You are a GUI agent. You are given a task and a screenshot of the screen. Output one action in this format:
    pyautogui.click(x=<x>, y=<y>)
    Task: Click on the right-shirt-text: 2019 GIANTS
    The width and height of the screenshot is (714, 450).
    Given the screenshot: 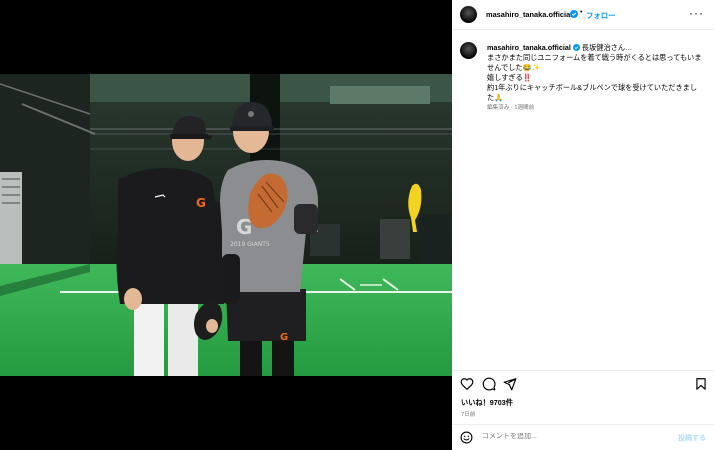 What is the action you would take?
    pyautogui.click(x=250, y=244)
    